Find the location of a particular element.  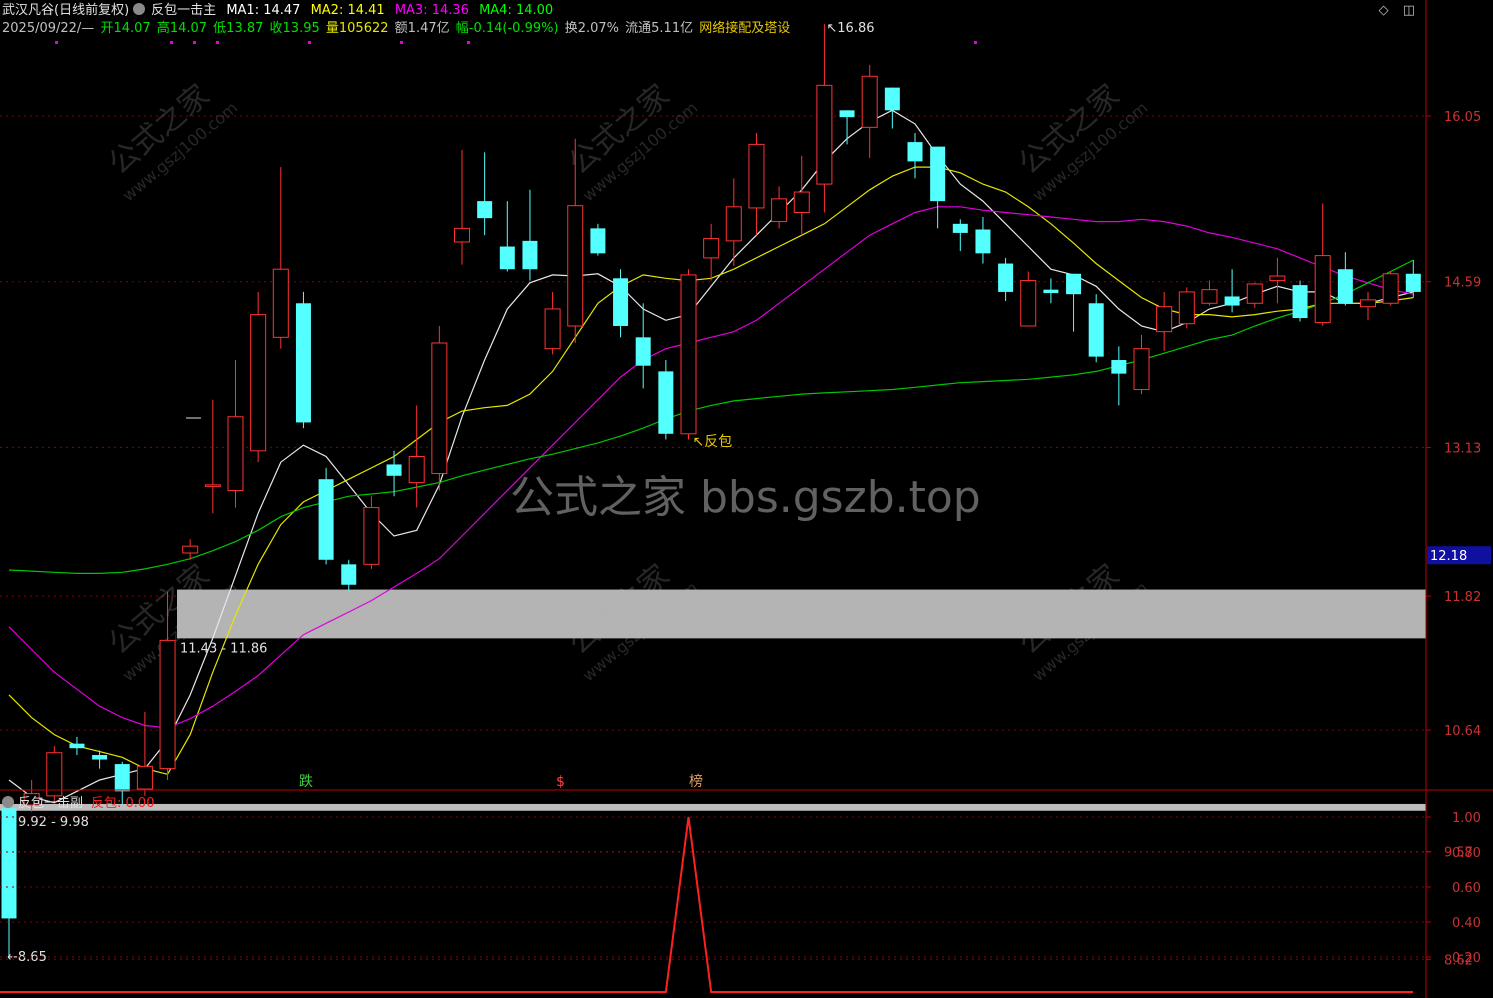

turnover-label: 换2.07% is located at coordinates (591, 28).